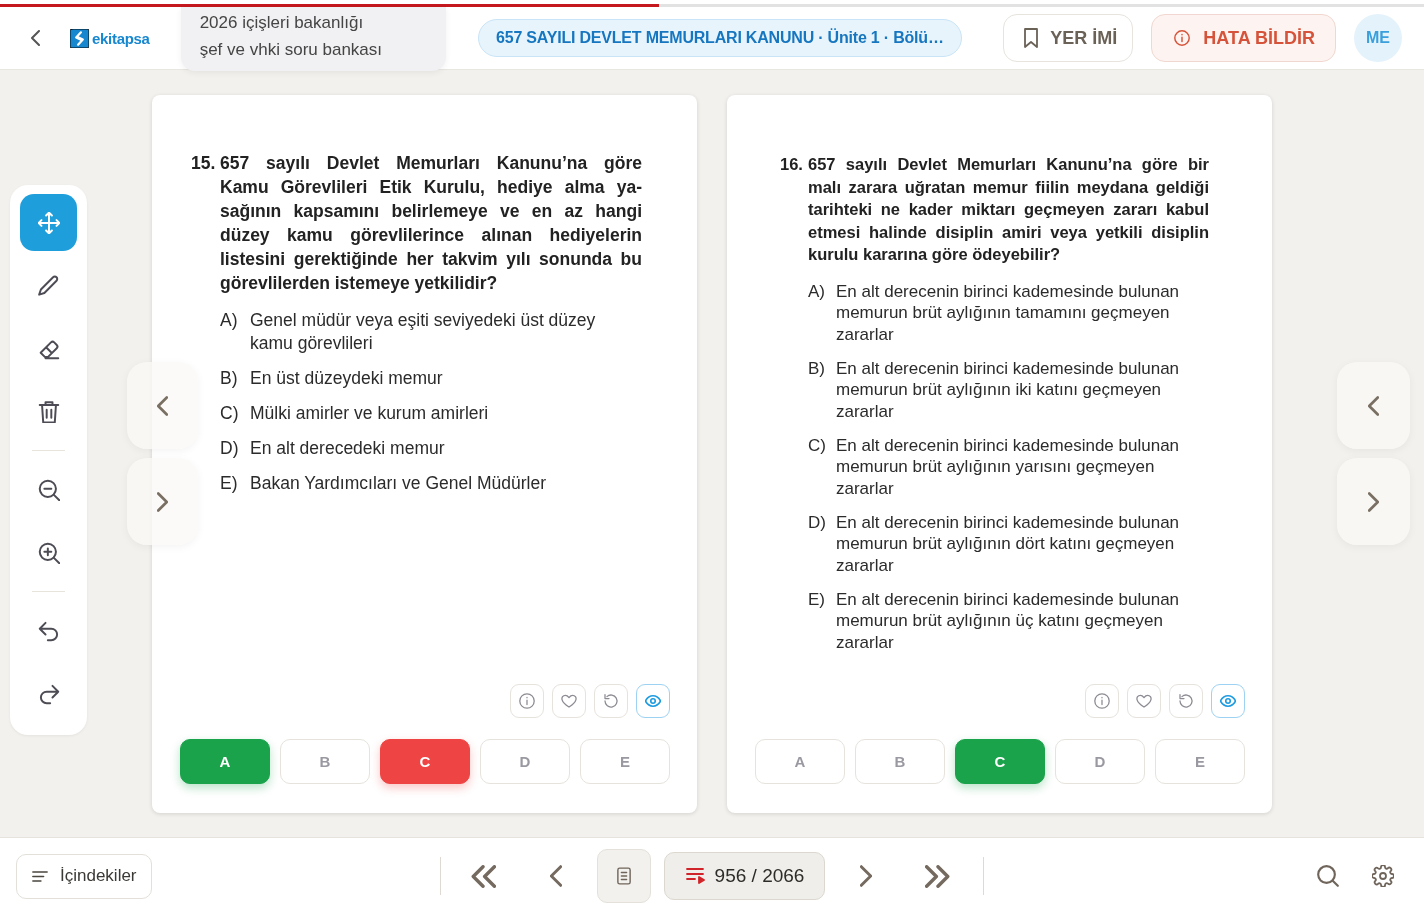 This screenshot has width=1424, height=914. What do you see at coordinates (792, 164) in the screenshot?
I see `question-number: 16.` at bounding box center [792, 164].